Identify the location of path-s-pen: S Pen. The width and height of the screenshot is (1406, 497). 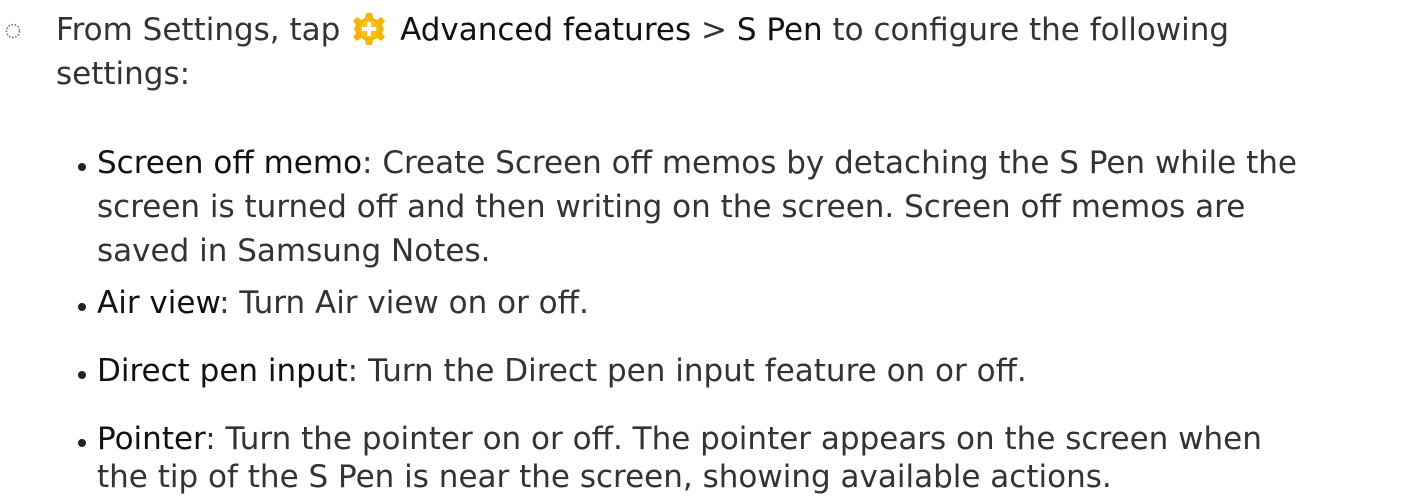
(779, 30).